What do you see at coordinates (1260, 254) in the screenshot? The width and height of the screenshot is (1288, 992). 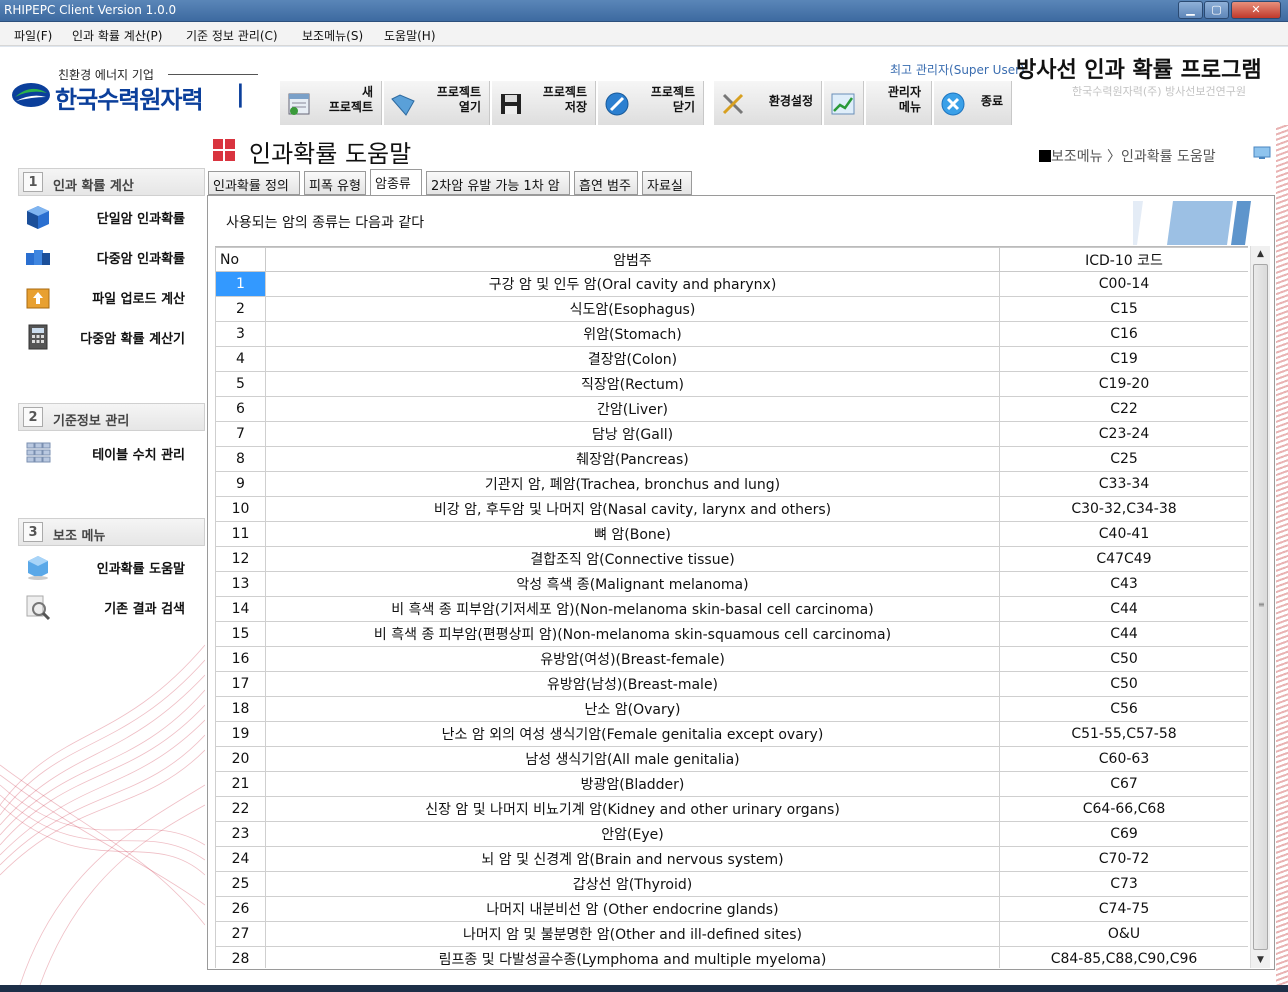 I see `scroll-up-arrow-icon: ▲` at bounding box center [1260, 254].